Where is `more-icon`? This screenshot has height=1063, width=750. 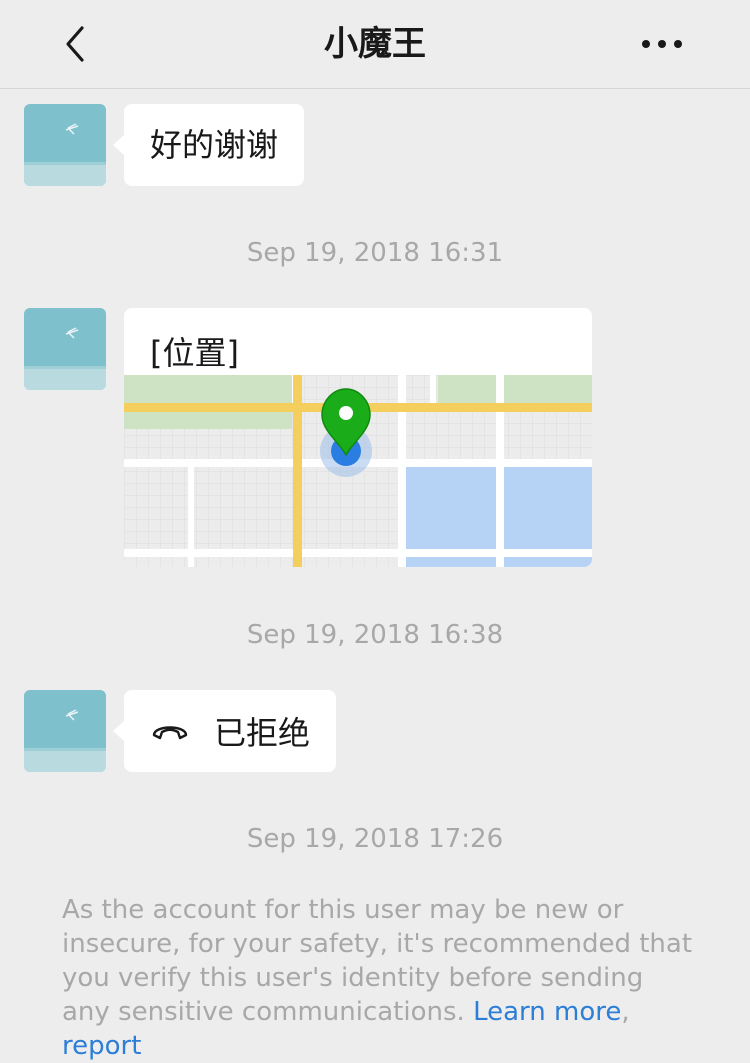
more-icon is located at coordinates (662, 44).